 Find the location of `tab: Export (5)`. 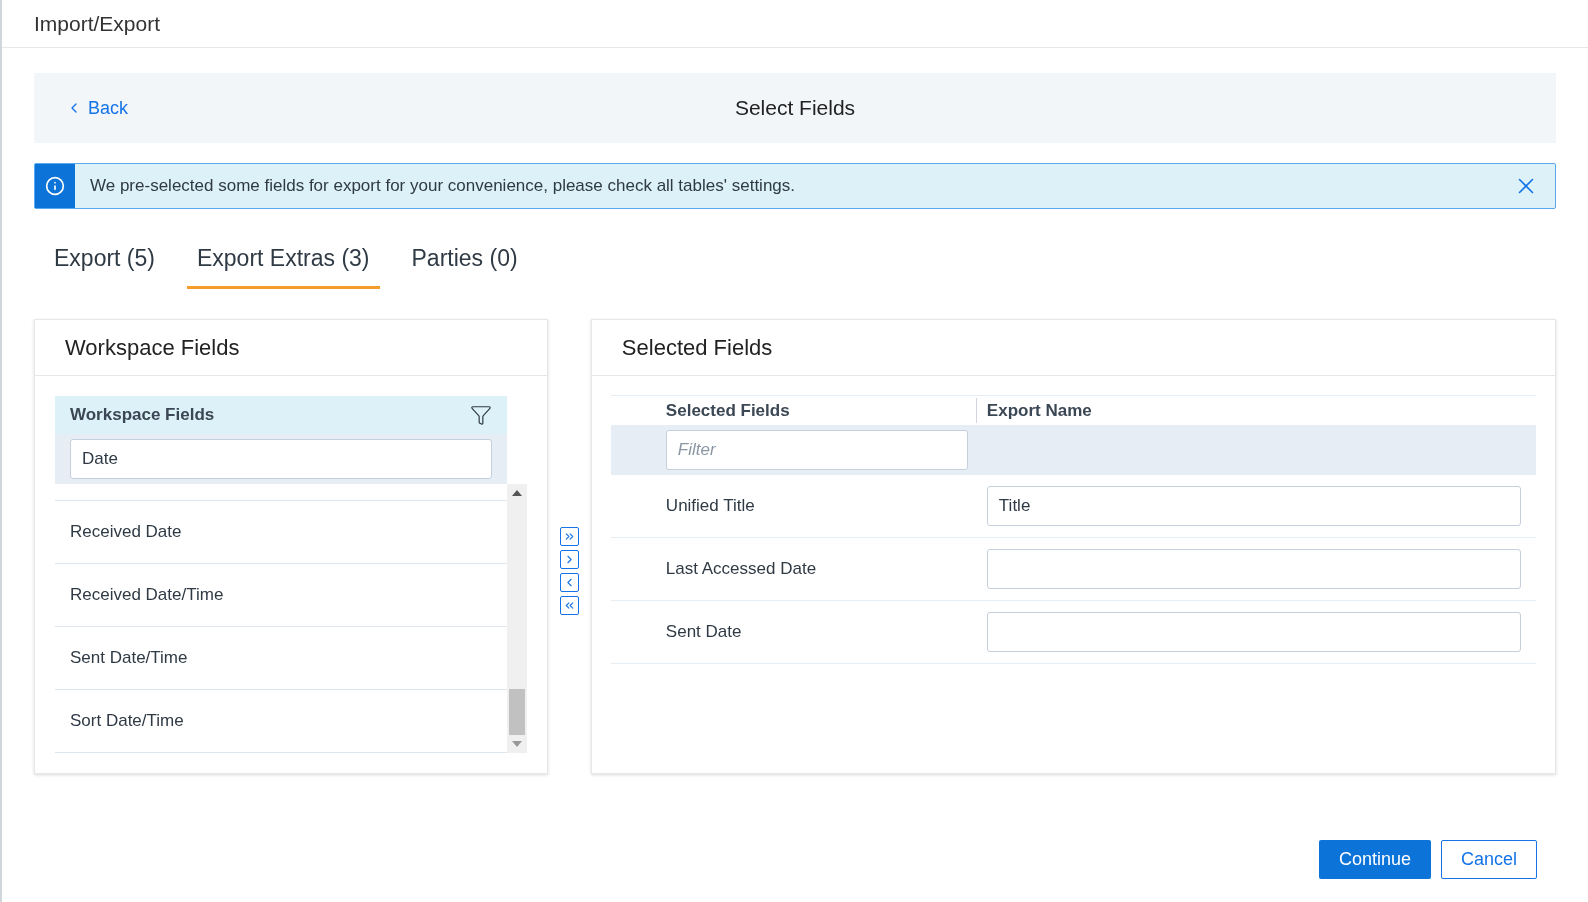

tab: Export (5) is located at coordinates (104, 260).